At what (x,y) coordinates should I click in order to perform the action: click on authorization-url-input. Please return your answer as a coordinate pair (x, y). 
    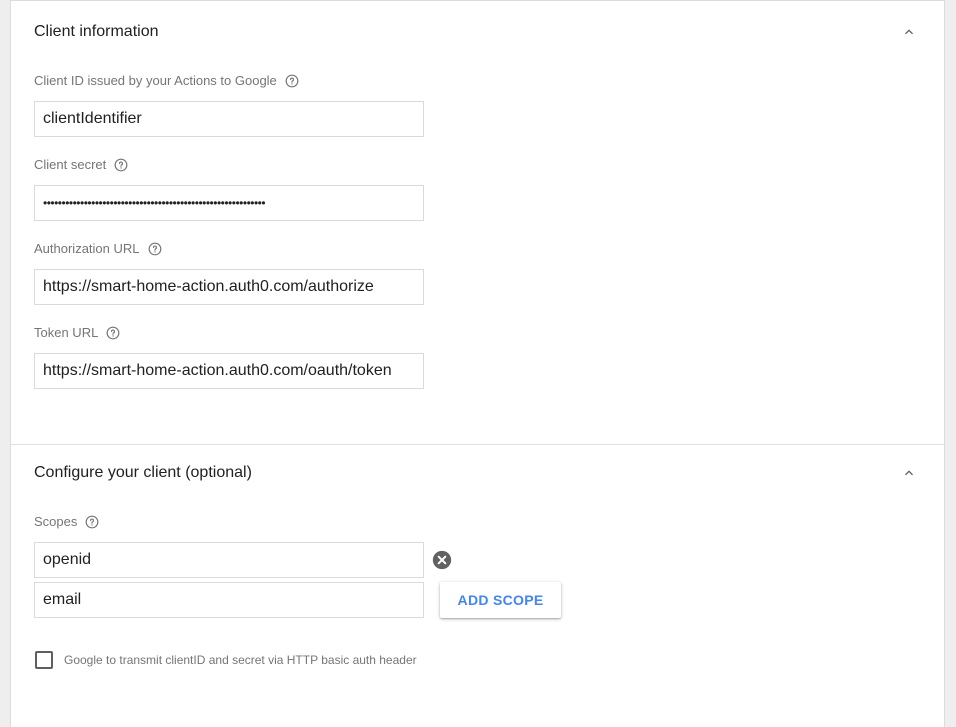
    Looking at the image, I should click on (229, 287).